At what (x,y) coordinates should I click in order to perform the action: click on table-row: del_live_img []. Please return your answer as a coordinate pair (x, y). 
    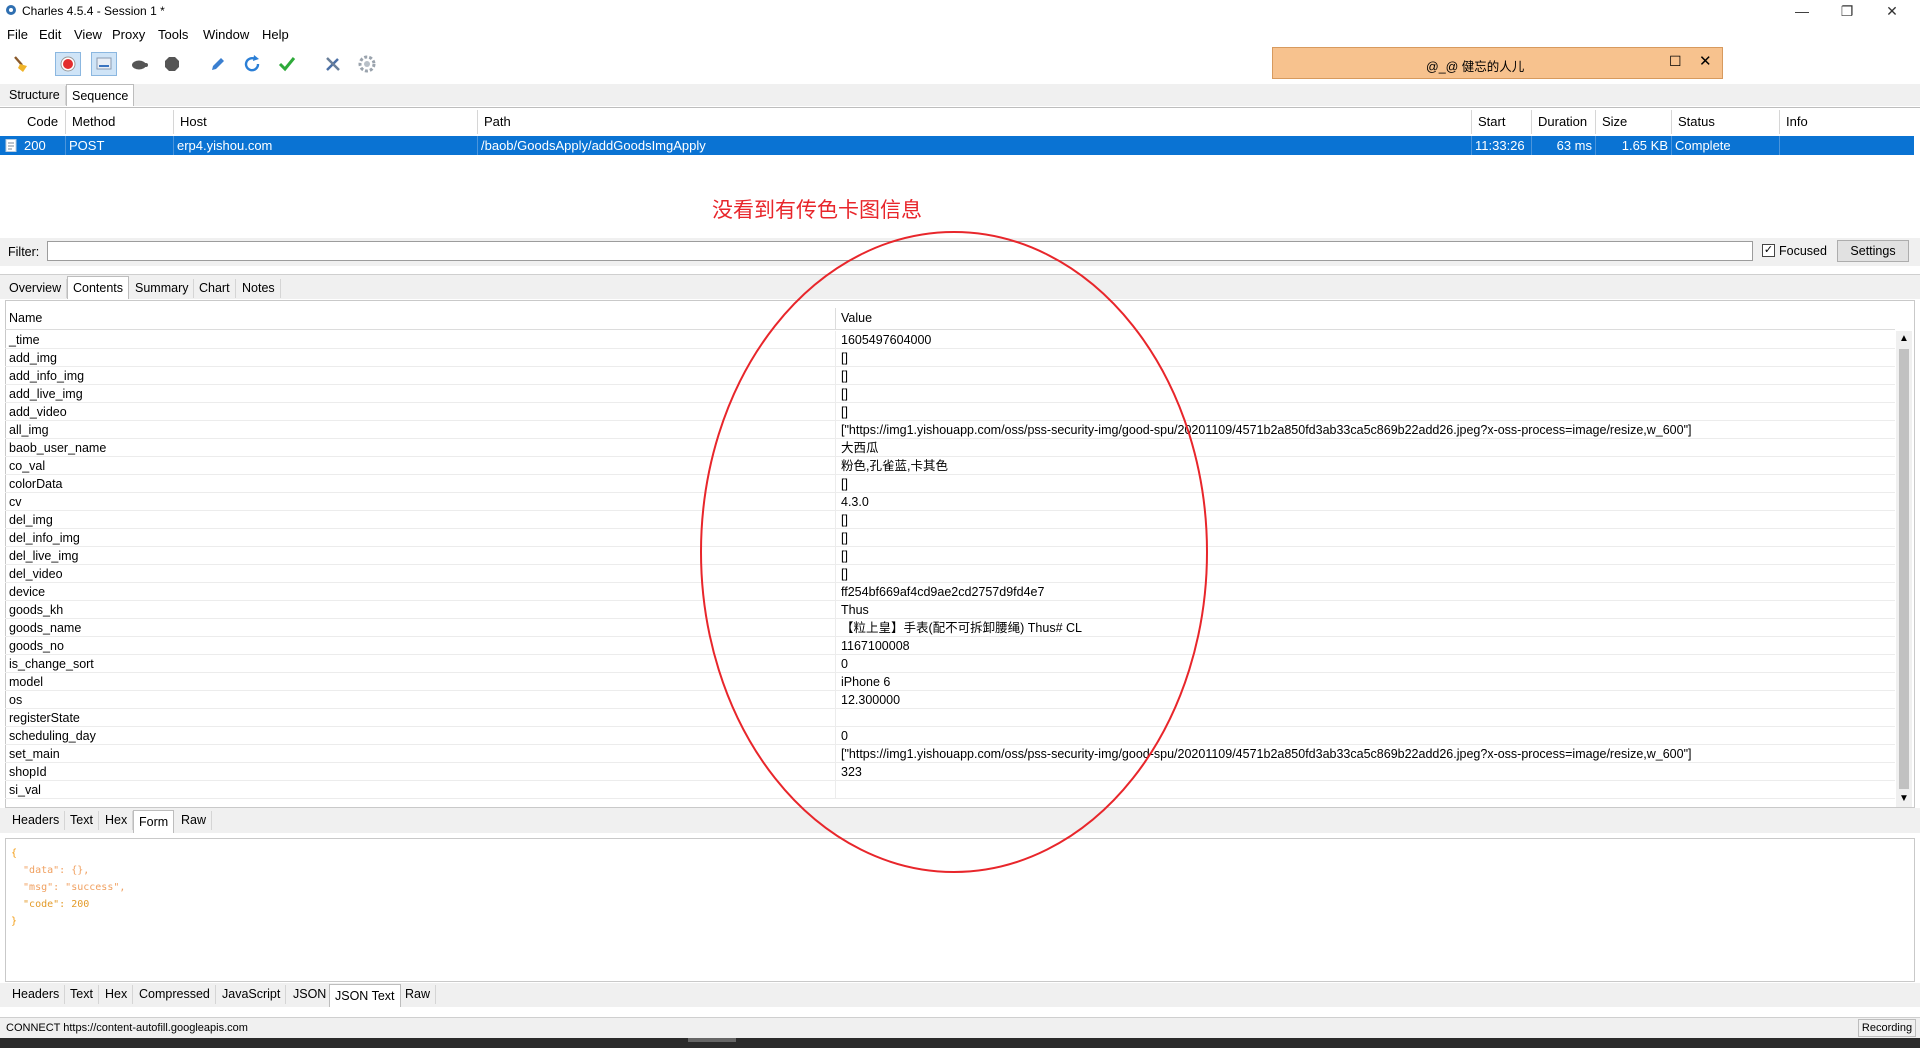
    Looking at the image, I should click on (950, 556).